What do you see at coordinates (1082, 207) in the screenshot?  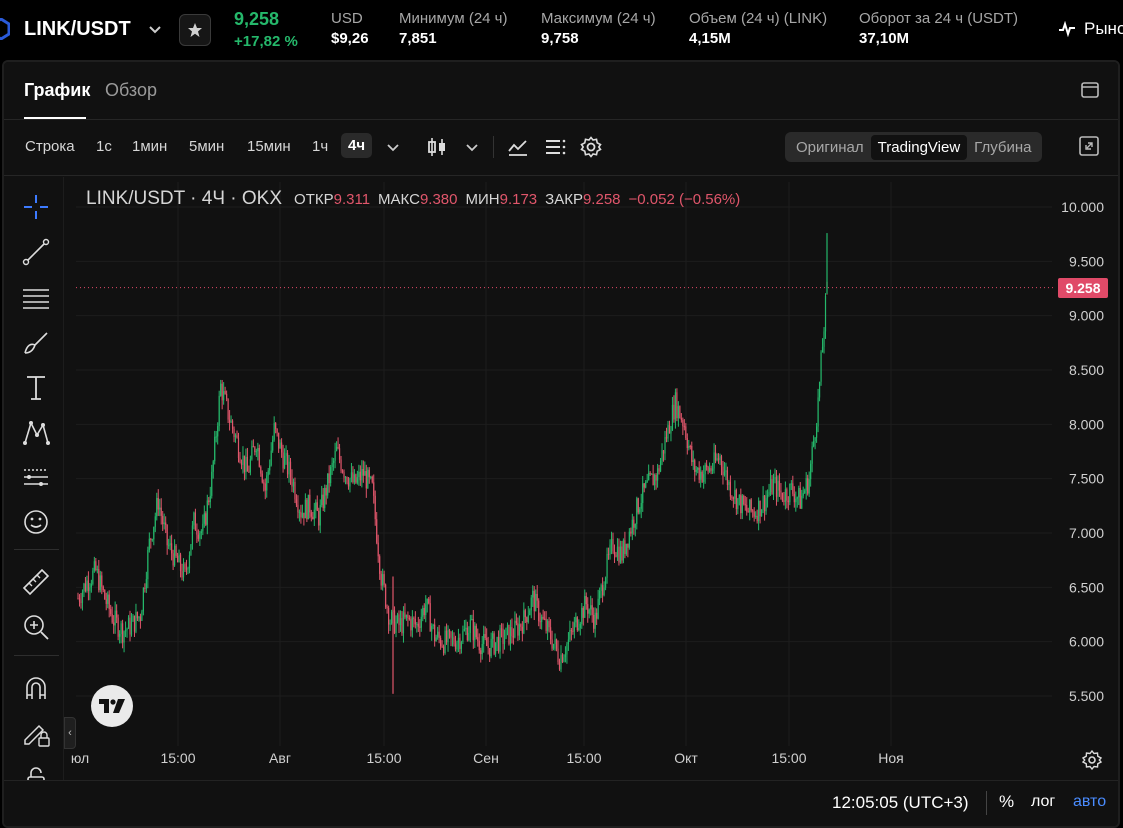 I see `y-tick-label: 10.000` at bounding box center [1082, 207].